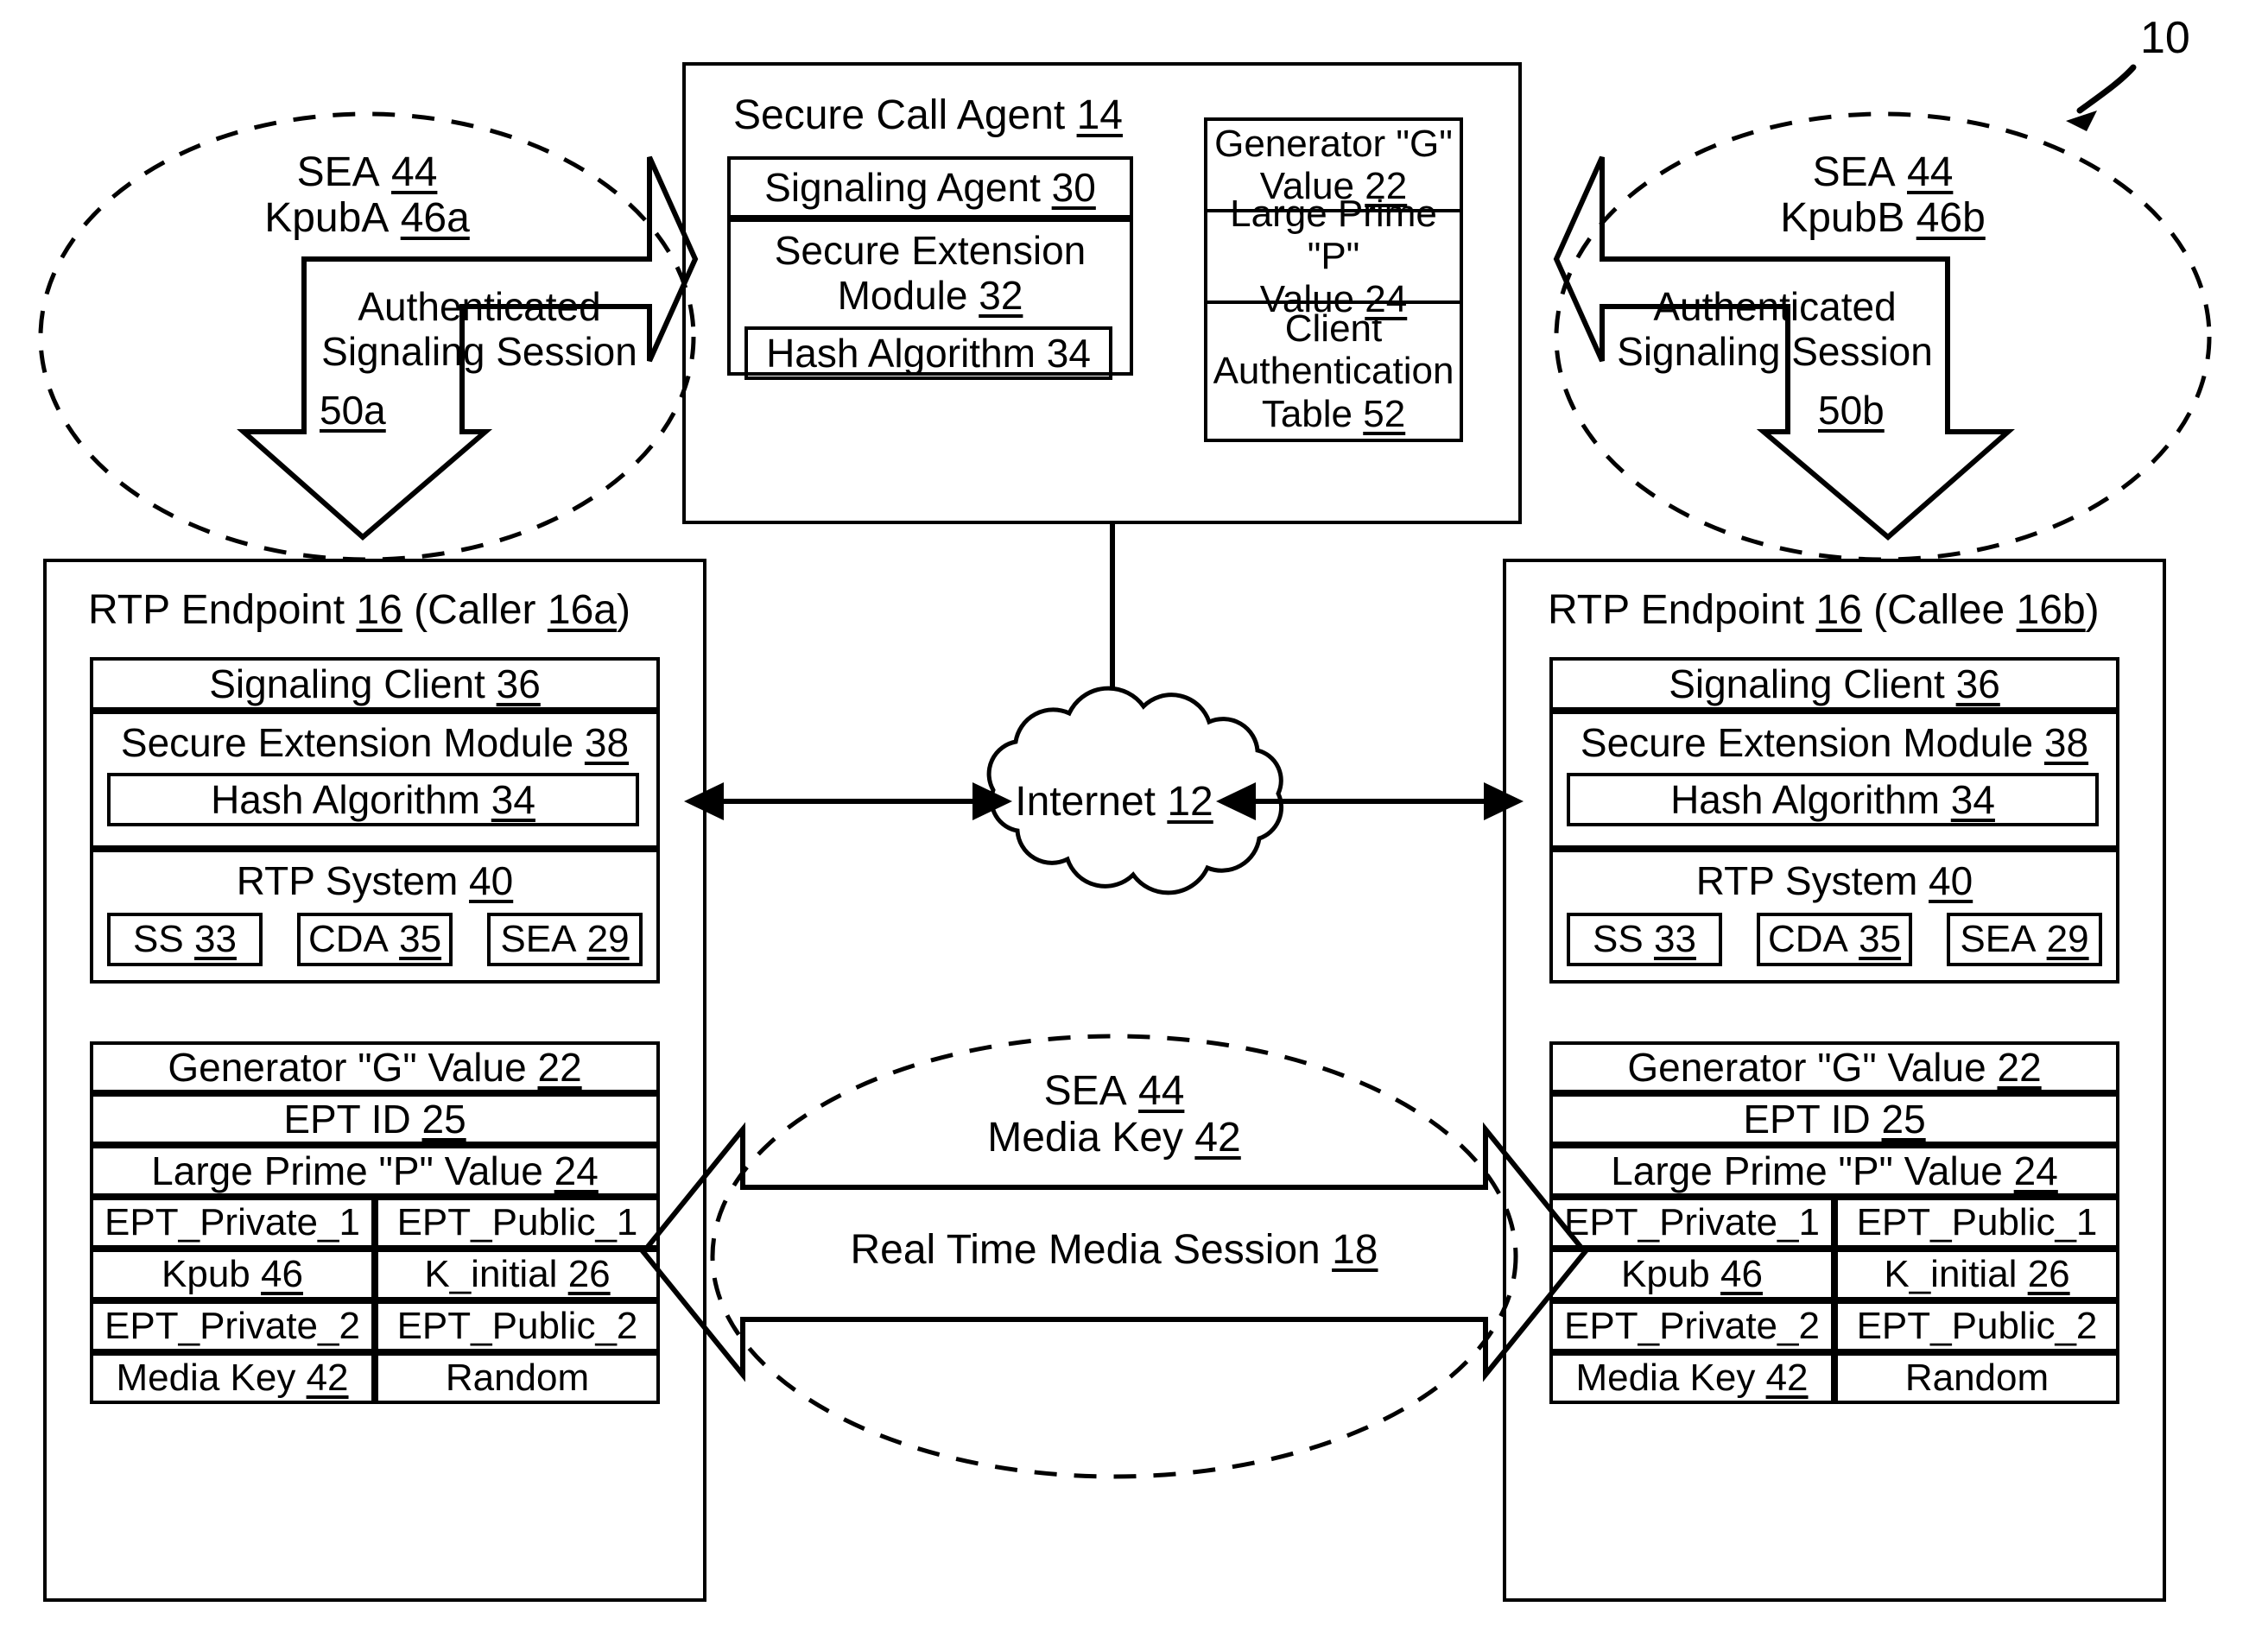  What do you see at coordinates (1112, 738) in the screenshot?
I see `agent-to-internet-arrowhead` at bounding box center [1112, 738].